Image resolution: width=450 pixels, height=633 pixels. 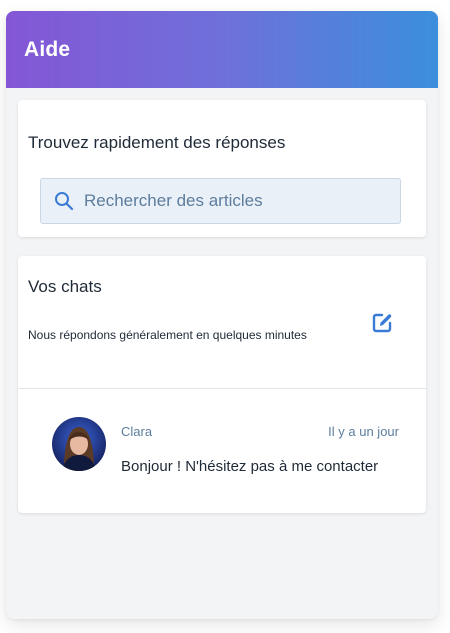 I want to click on search-input, so click(x=234, y=201).